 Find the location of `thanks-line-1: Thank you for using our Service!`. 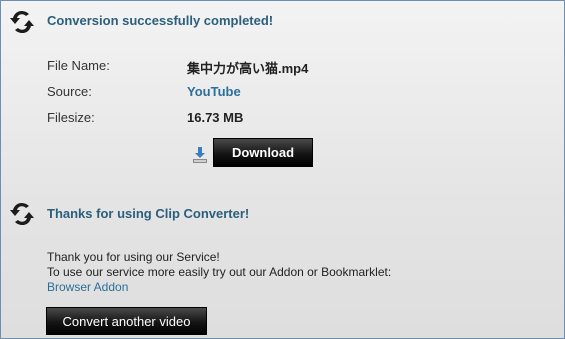

thanks-line-1: Thank you for using our Service! is located at coordinates (133, 257).